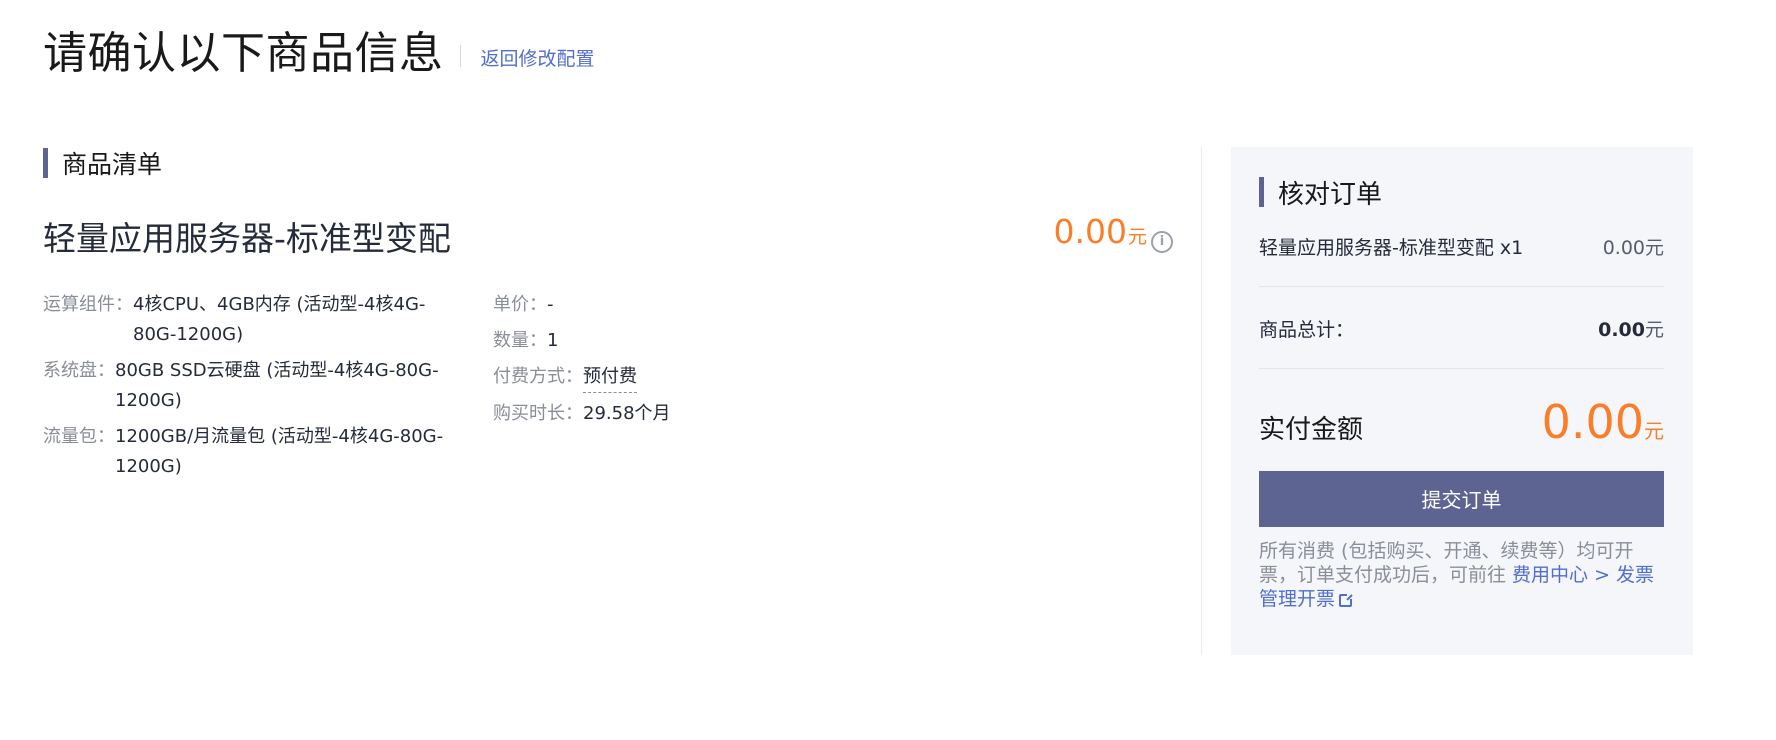 Image resolution: width=1776 pixels, height=740 pixels. Describe the element at coordinates (1162, 242) in the screenshot. I see `info-circle-icon: i` at that location.